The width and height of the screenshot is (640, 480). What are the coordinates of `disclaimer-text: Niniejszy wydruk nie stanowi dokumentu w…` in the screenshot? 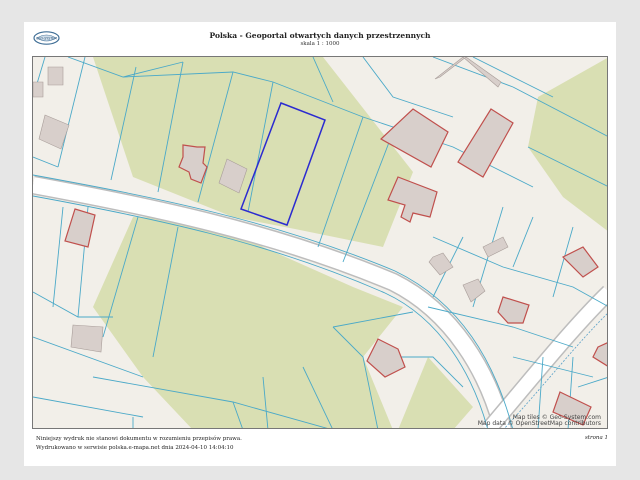 It's located at (139, 439).